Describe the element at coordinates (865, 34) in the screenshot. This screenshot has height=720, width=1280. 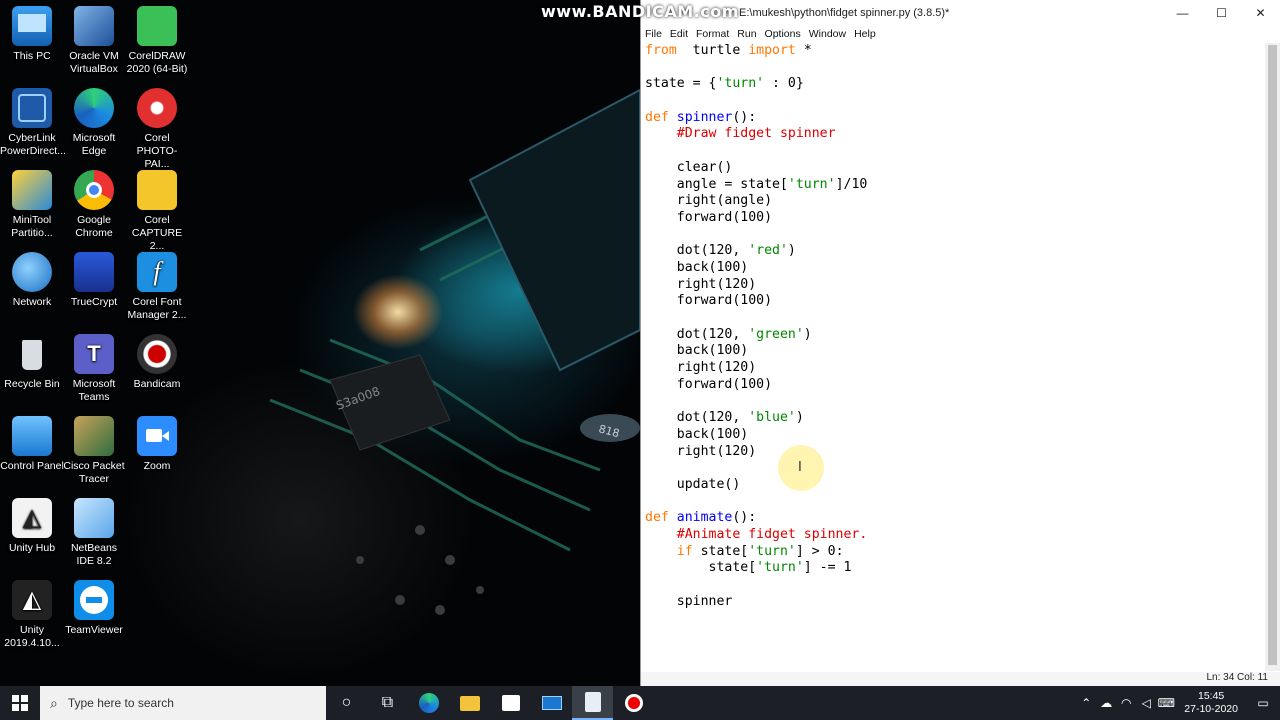
I see `menu-help: Help` at that location.